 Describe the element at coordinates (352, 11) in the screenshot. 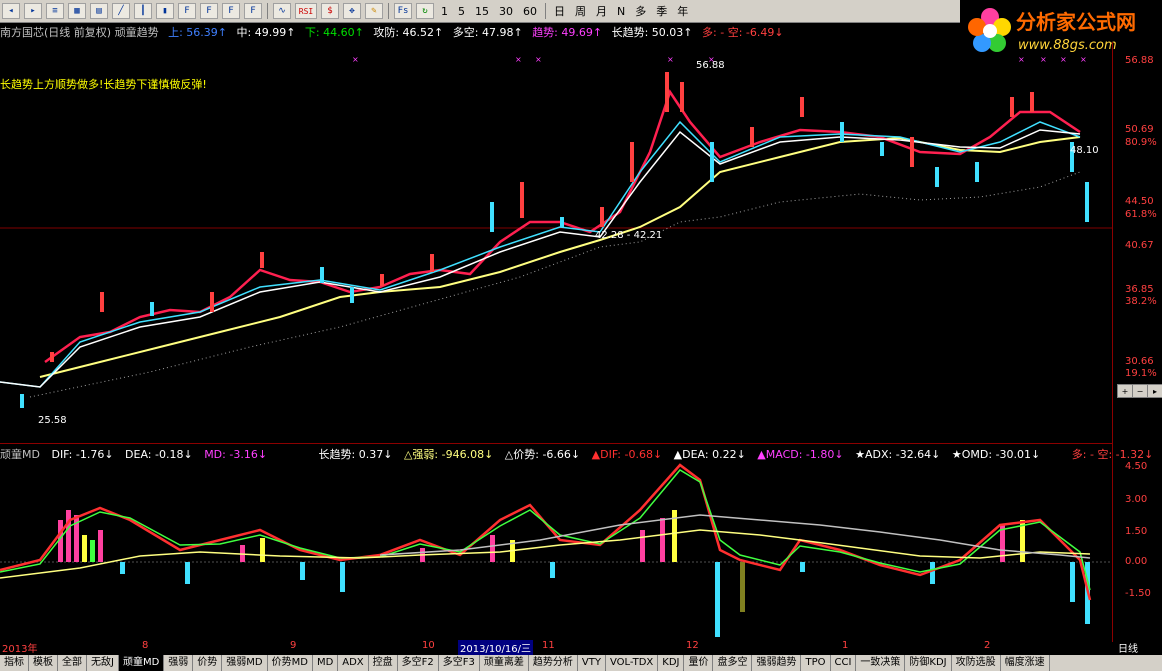

I see `move-icon: ✥` at that location.